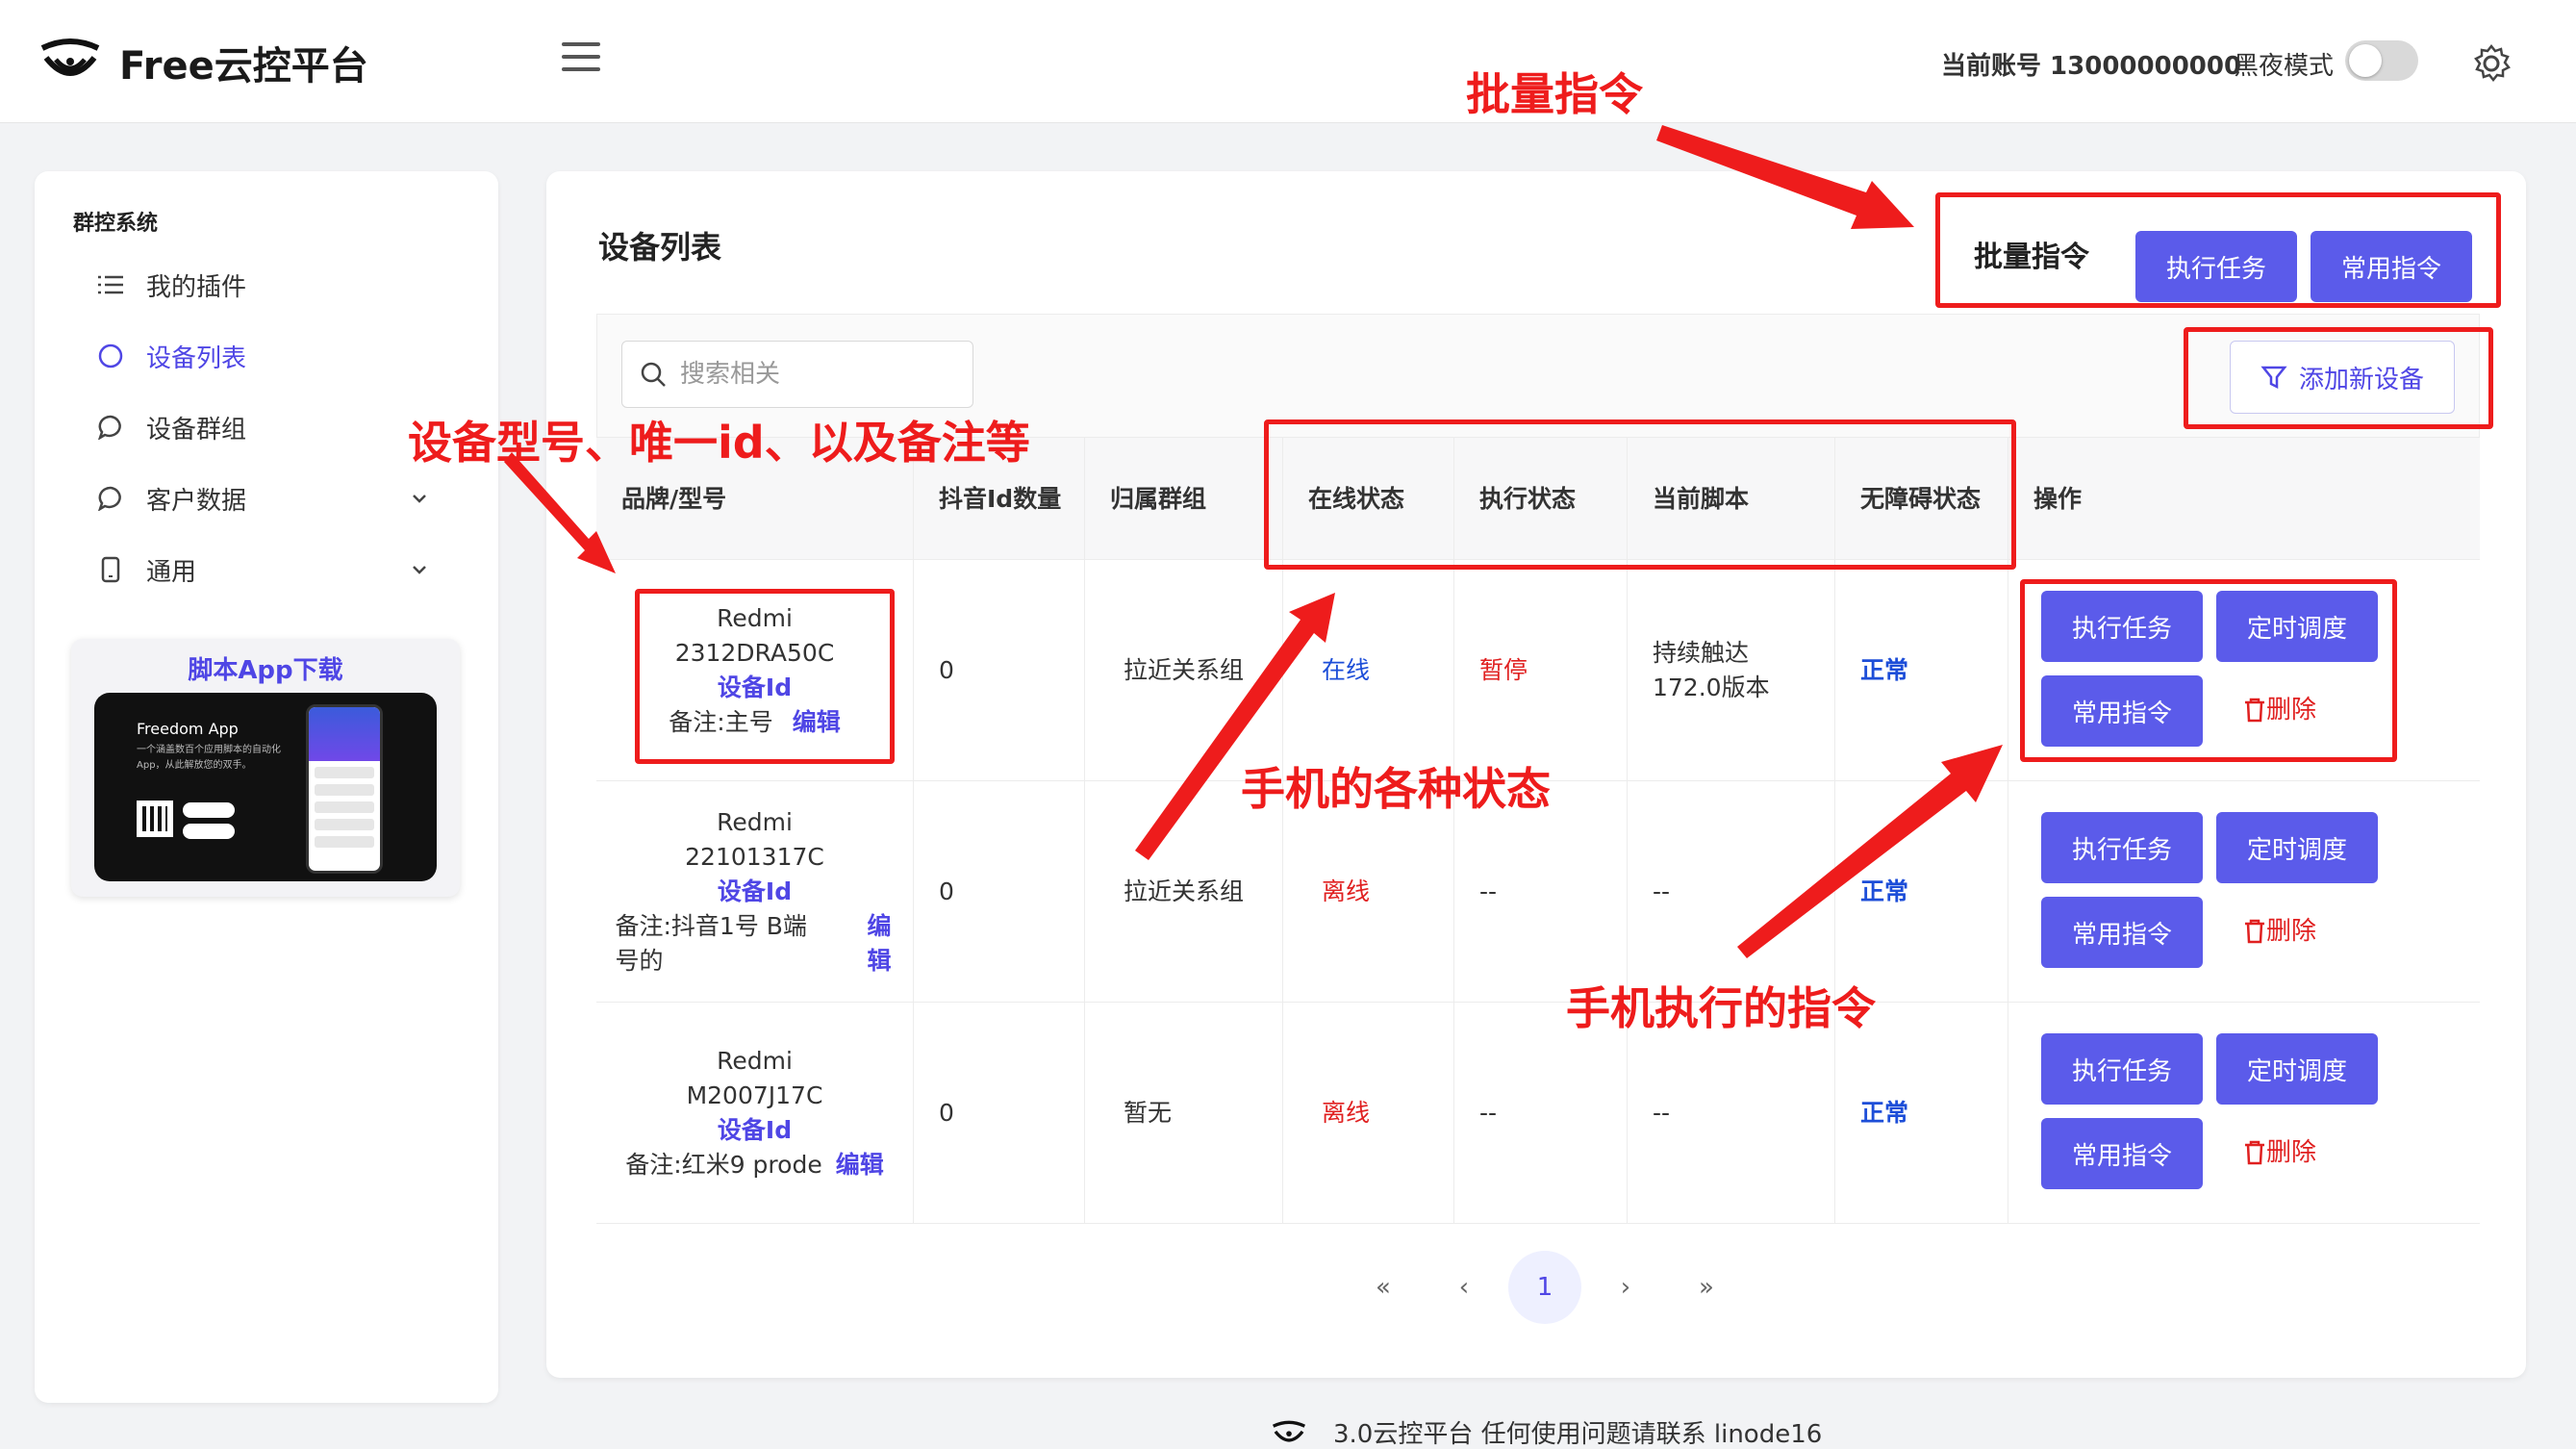 This screenshot has width=2576, height=1449. Describe the element at coordinates (197, 358) in the screenshot. I see `sidebar-item-label: 设备列表` at that location.